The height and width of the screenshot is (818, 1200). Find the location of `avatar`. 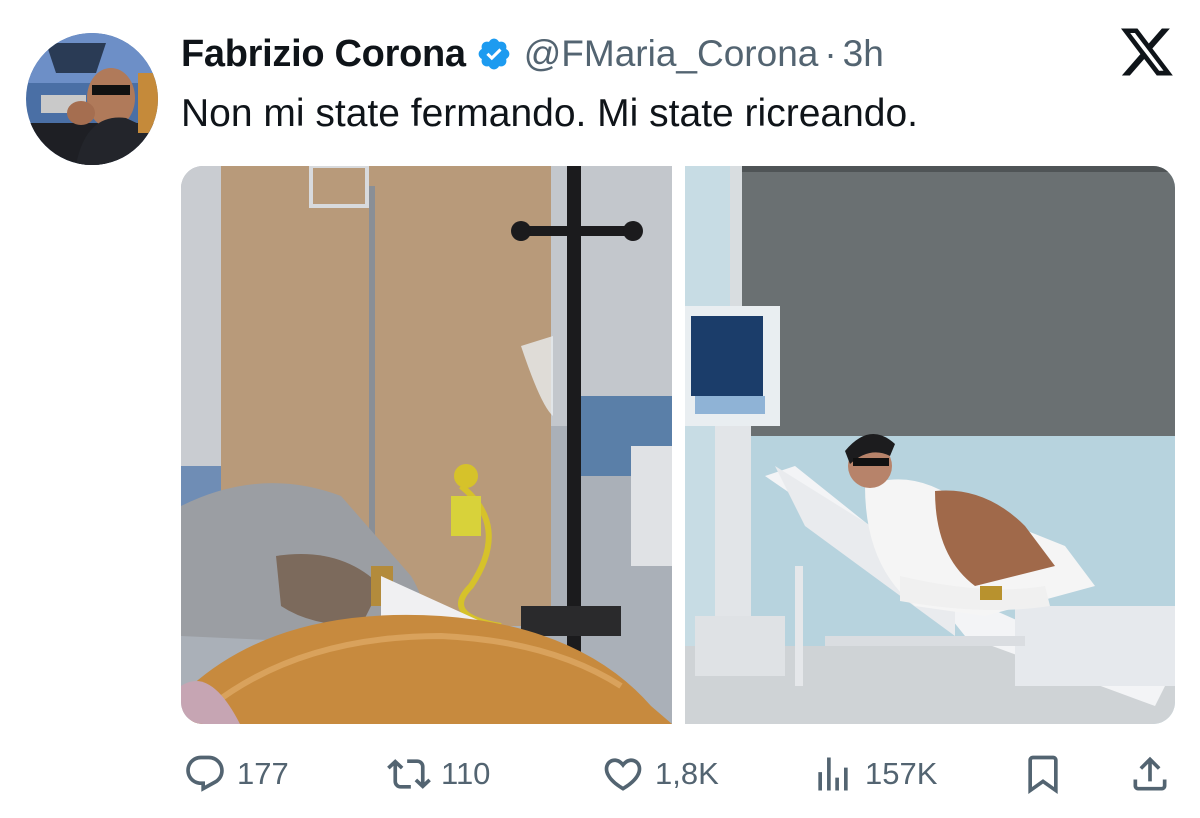

avatar is located at coordinates (92, 99).